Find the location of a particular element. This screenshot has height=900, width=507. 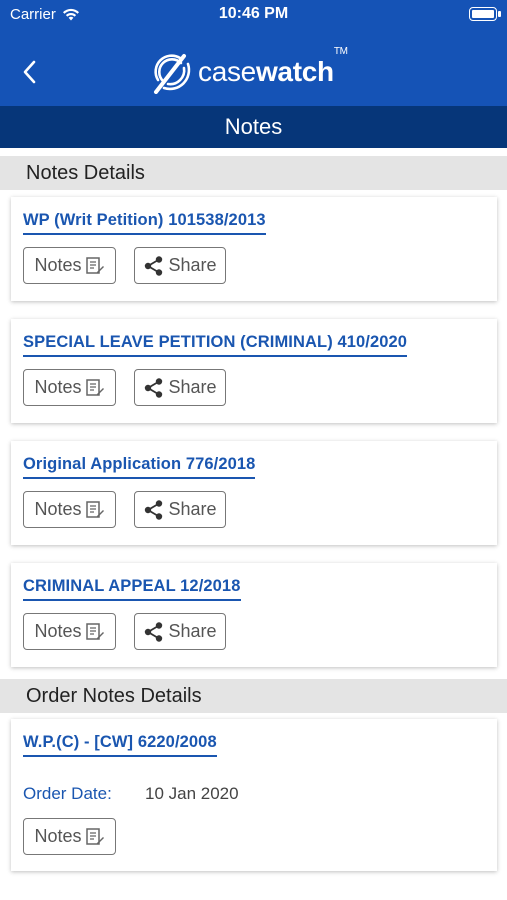

case-title-link: CRIMINAL APPEAL 12/2018 is located at coordinates (132, 589).